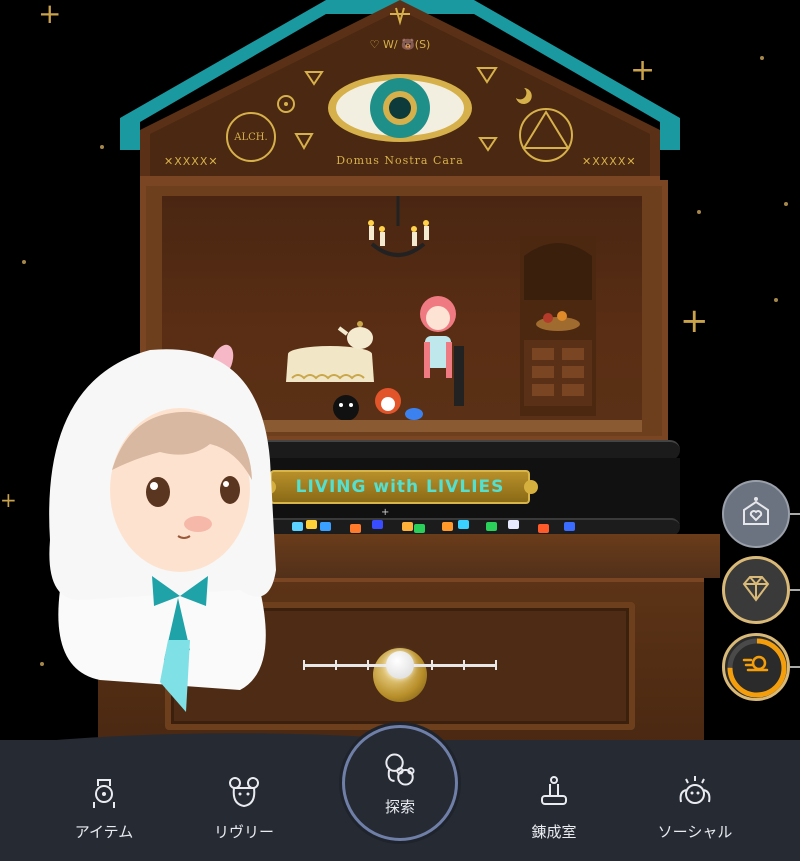  What do you see at coordinates (695, 832) in the screenshot?
I see `nav-label: ソーシャル` at bounding box center [695, 832].